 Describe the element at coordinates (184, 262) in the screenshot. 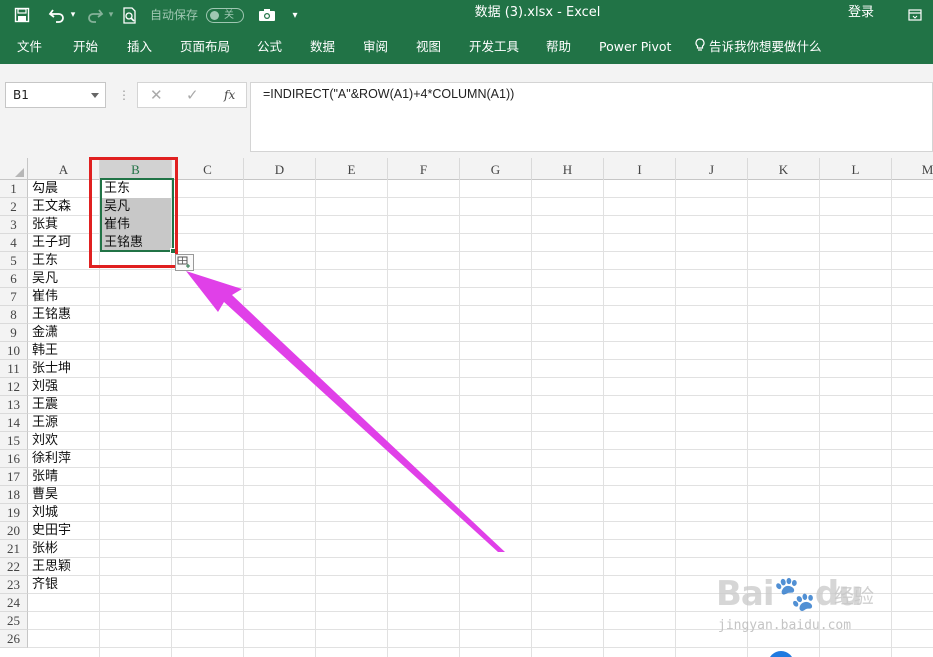

I see `quick-analysis-button` at that location.